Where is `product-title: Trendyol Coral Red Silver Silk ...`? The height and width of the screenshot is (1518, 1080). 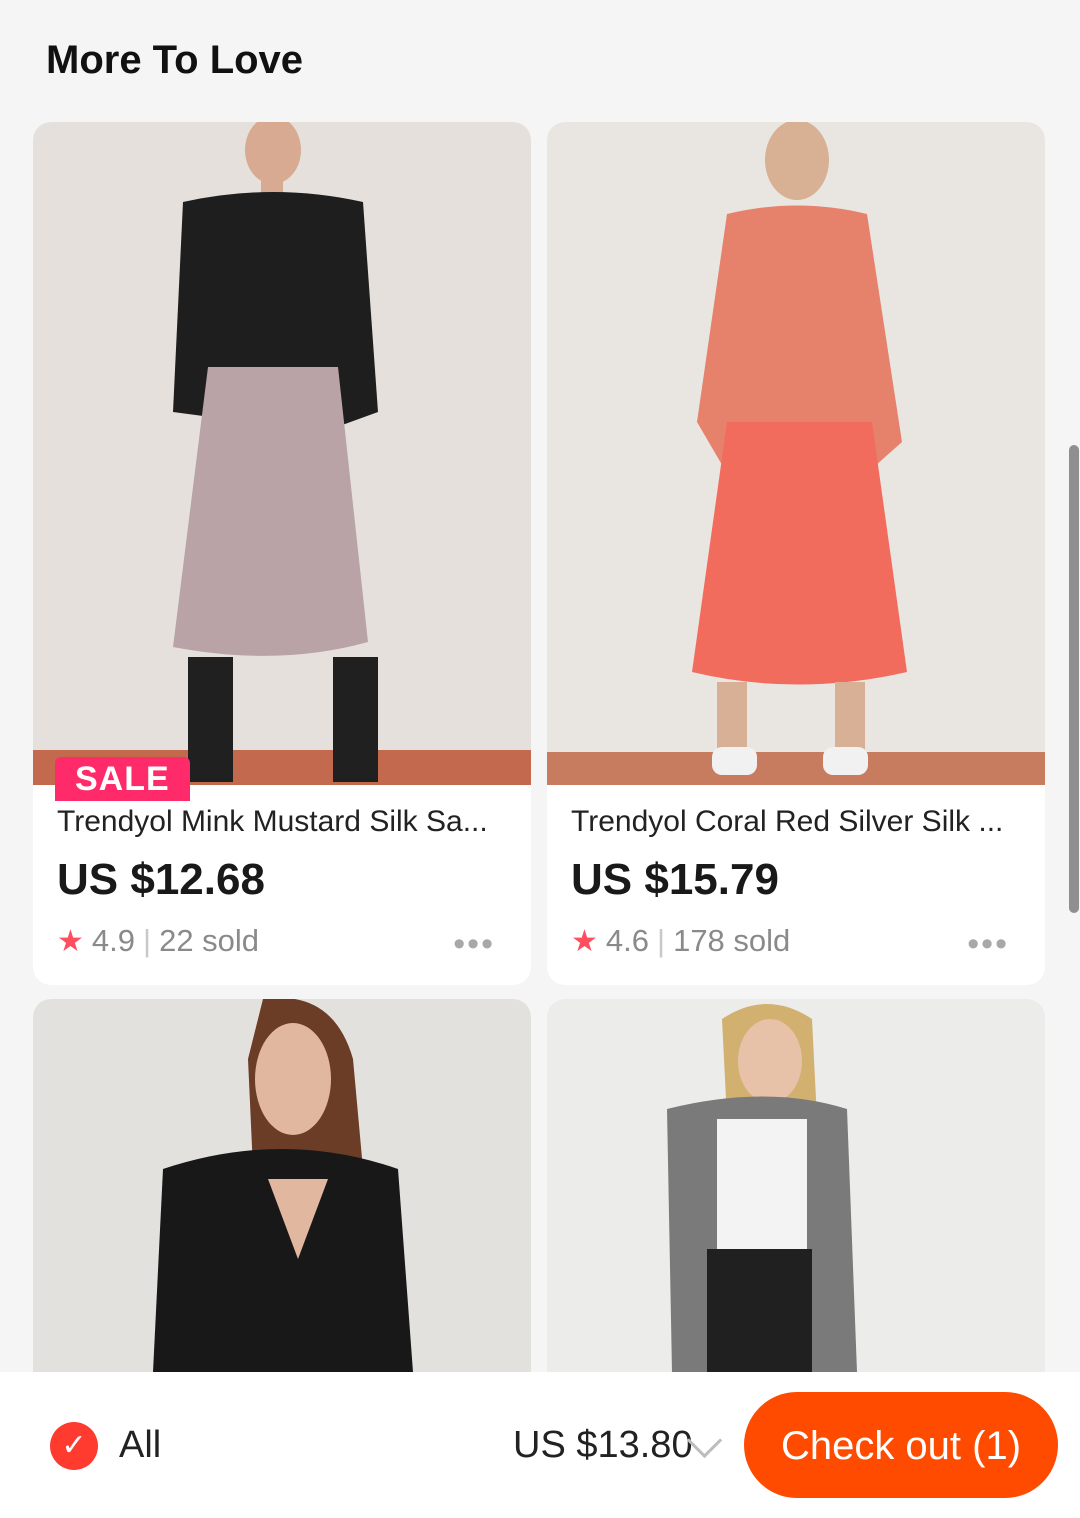
product-title: Trendyol Coral Red Silver Silk ... is located at coordinates (797, 822).